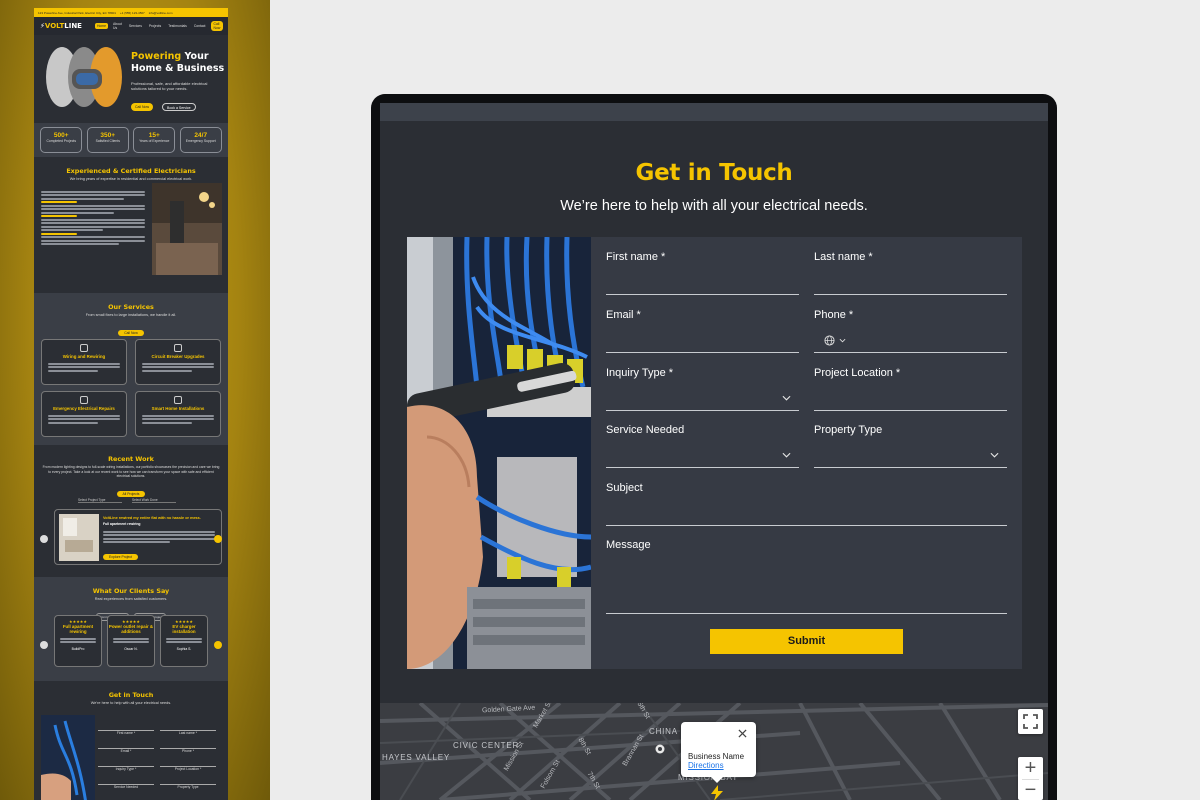 The height and width of the screenshot is (800, 1200). What do you see at coordinates (218, 539) in the screenshot?
I see `mini-next-arrow` at bounding box center [218, 539].